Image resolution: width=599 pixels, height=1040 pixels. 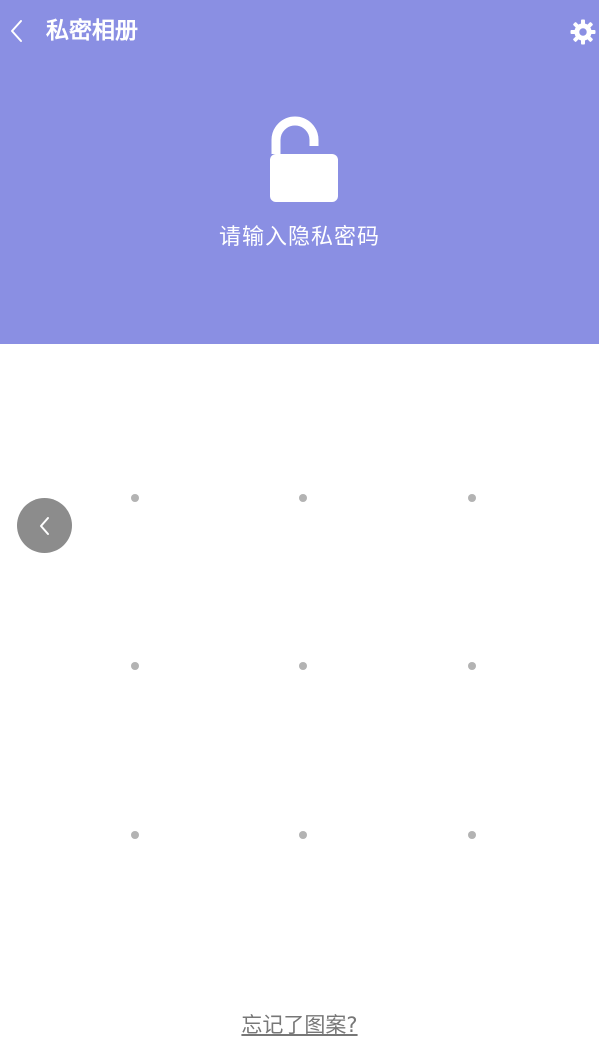 I want to click on settings-button, so click(x=582, y=32).